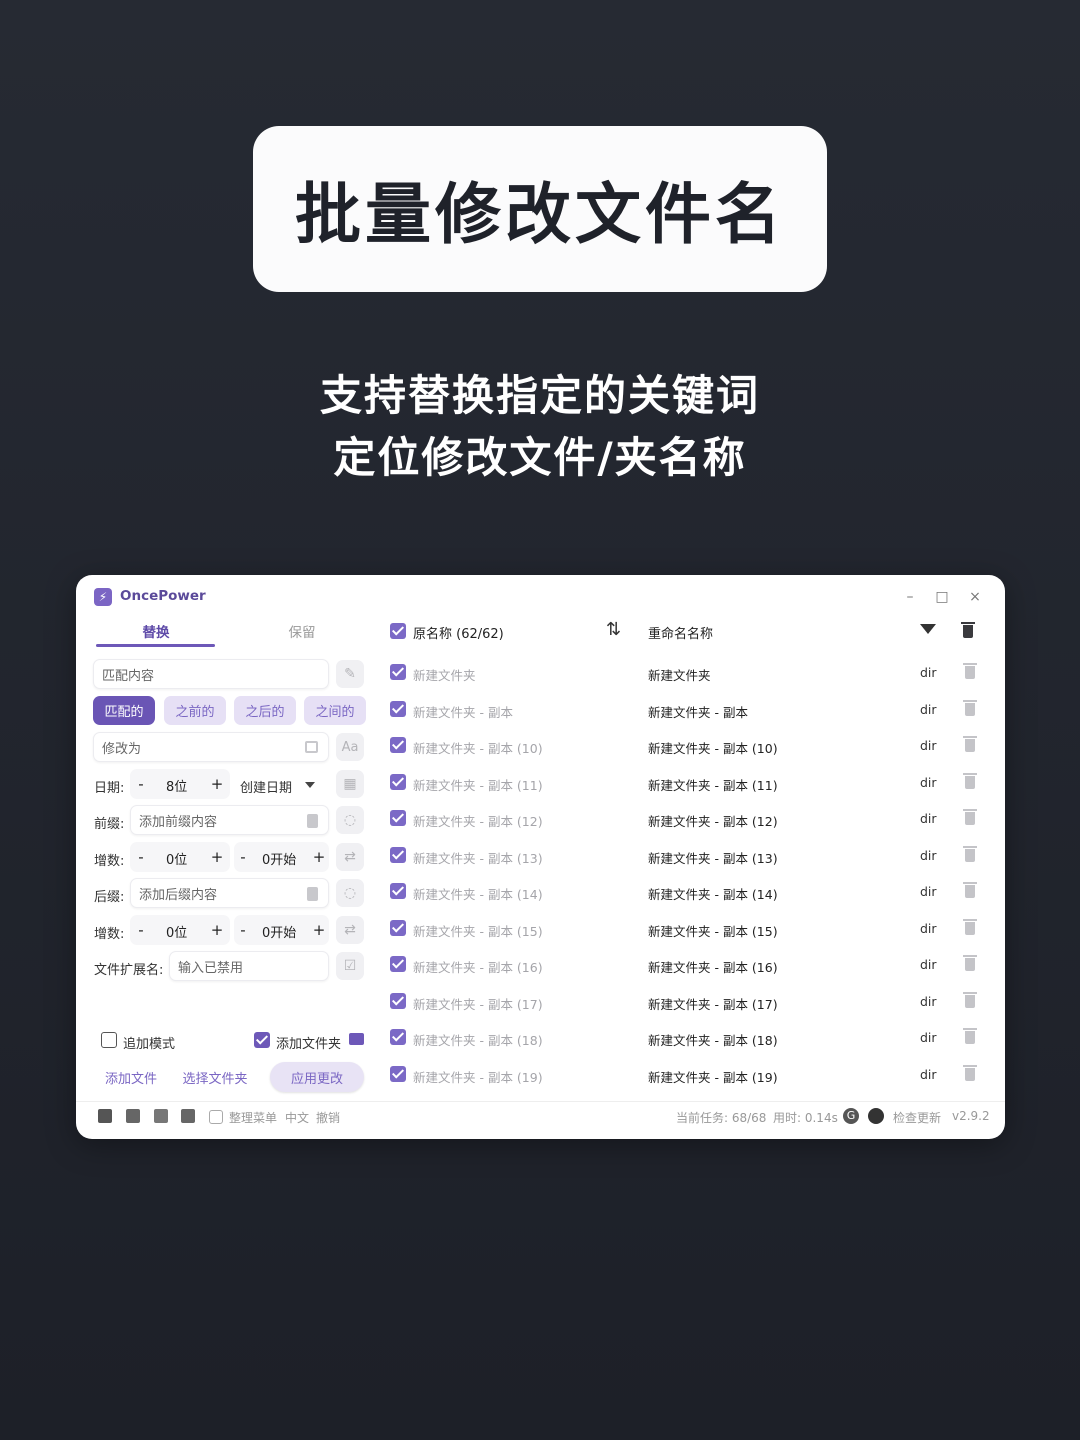  I want to click on table-row: 新建文件夹 - 副本 (13) 新建文件夹 - 副本 (13) dir, so click(686, 858).